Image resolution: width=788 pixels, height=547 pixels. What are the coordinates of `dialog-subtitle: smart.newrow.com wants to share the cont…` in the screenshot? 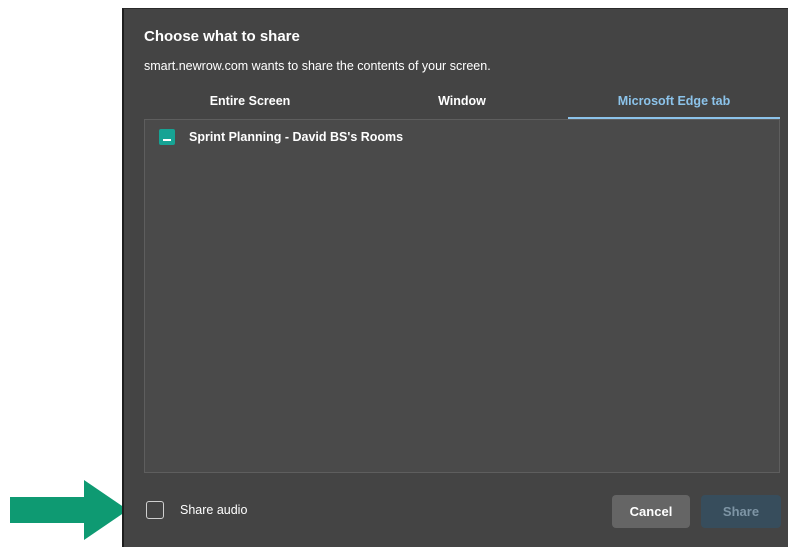 It's located at (317, 66).